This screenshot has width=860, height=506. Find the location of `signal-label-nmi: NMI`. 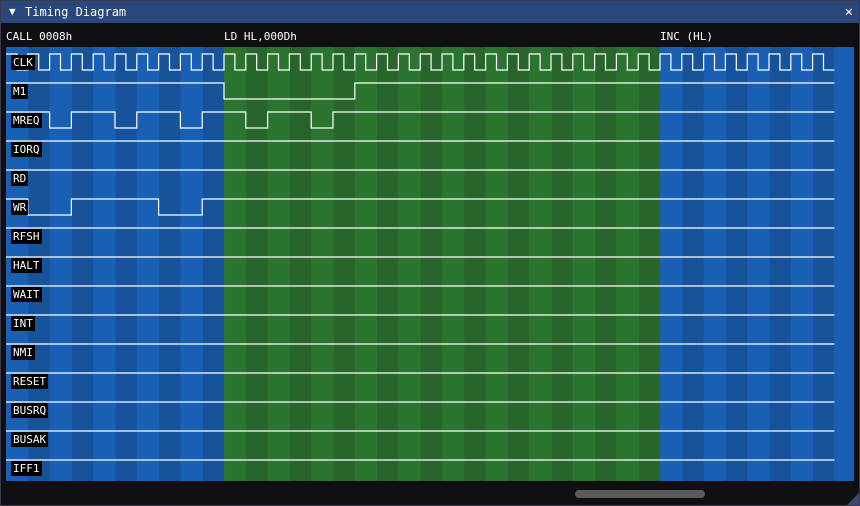

signal-label-nmi: NMI is located at coordinates (23, 352).